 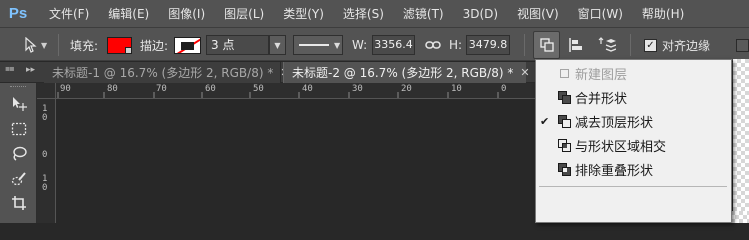 I want to click on chevron-down-icon: ▼, so click(x=337, y=45).